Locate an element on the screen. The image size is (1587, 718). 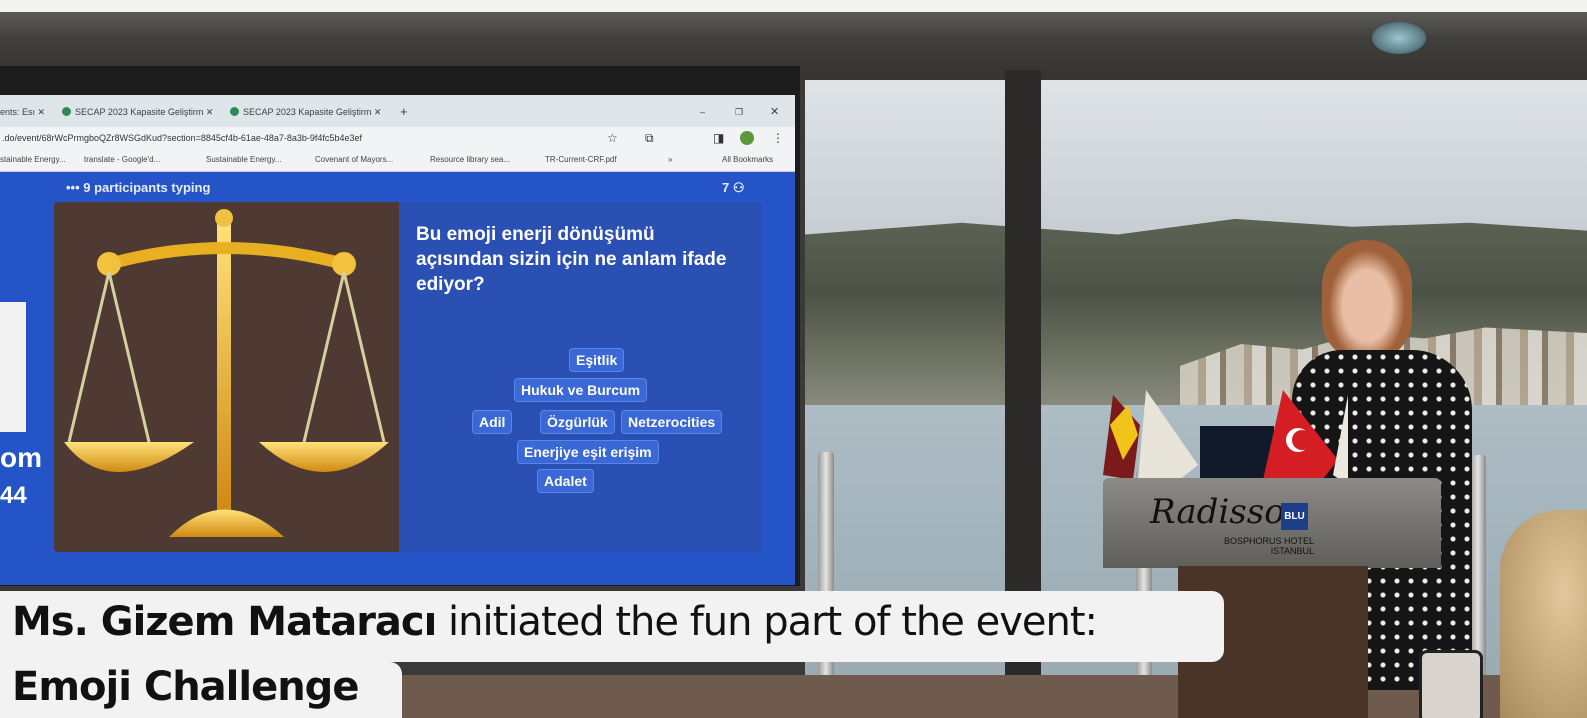
side-text: 44 is located at coordinates (13, 495).